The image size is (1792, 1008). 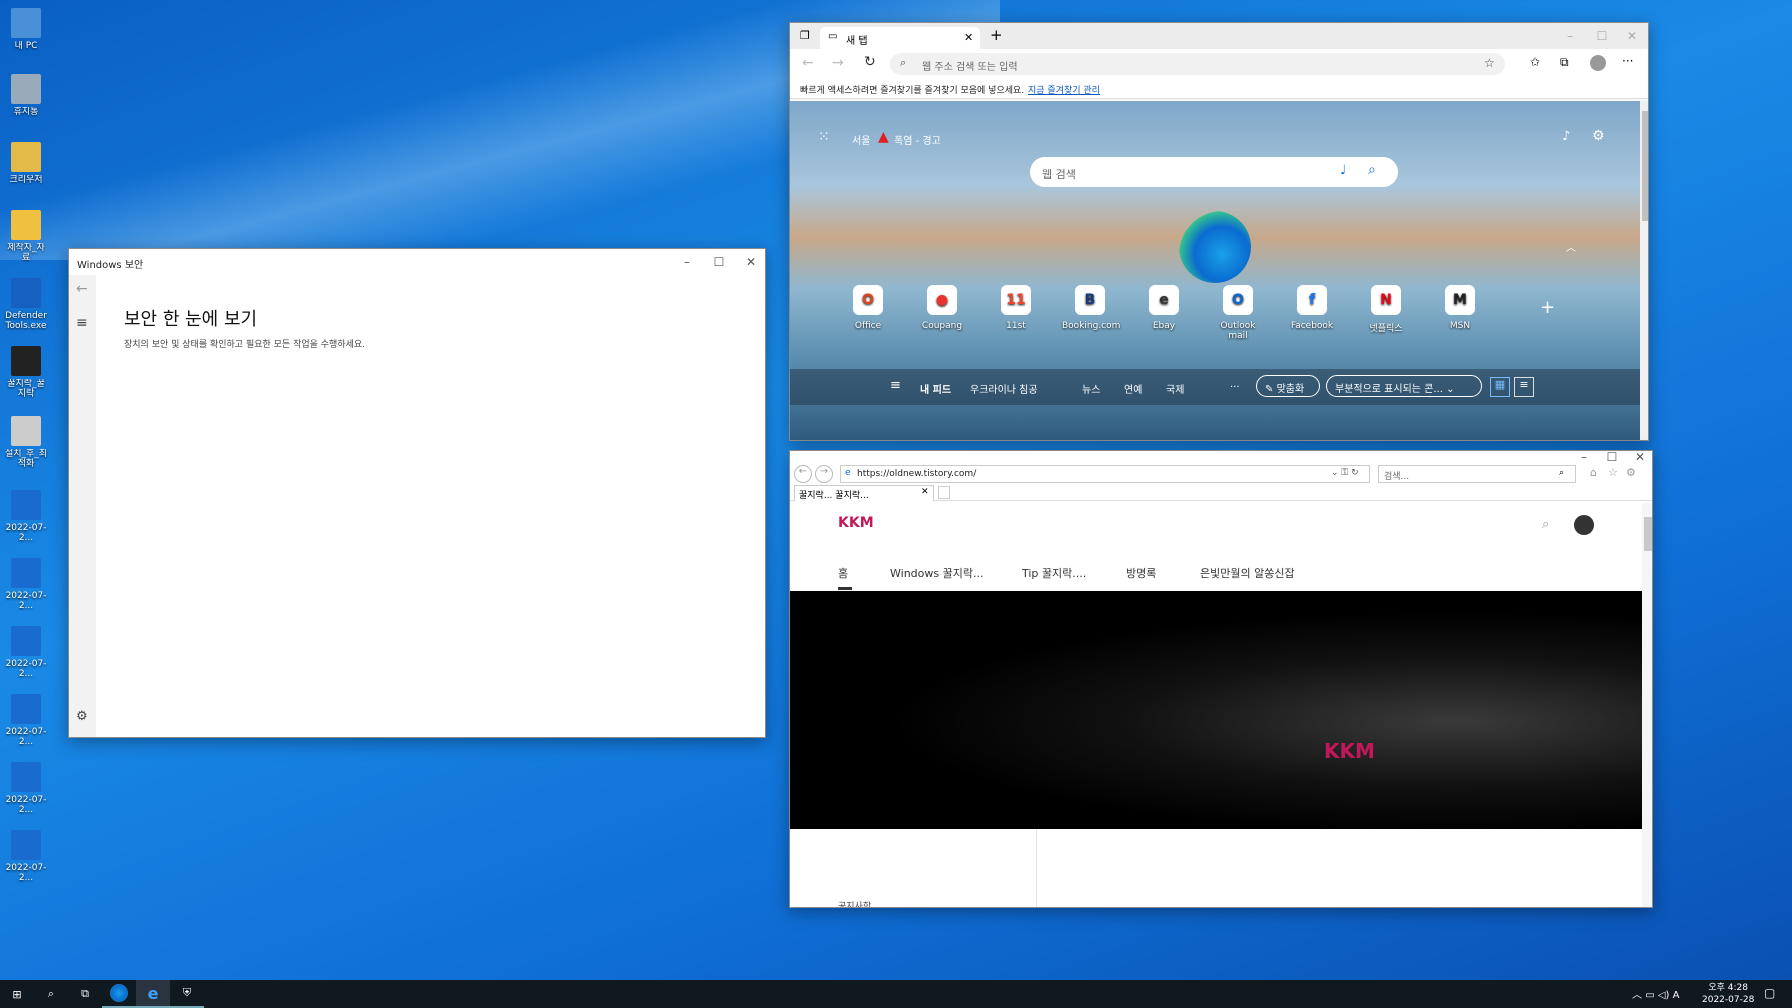 I want to click on grid-view-icon: ▦, so click(x=1500, y=387).